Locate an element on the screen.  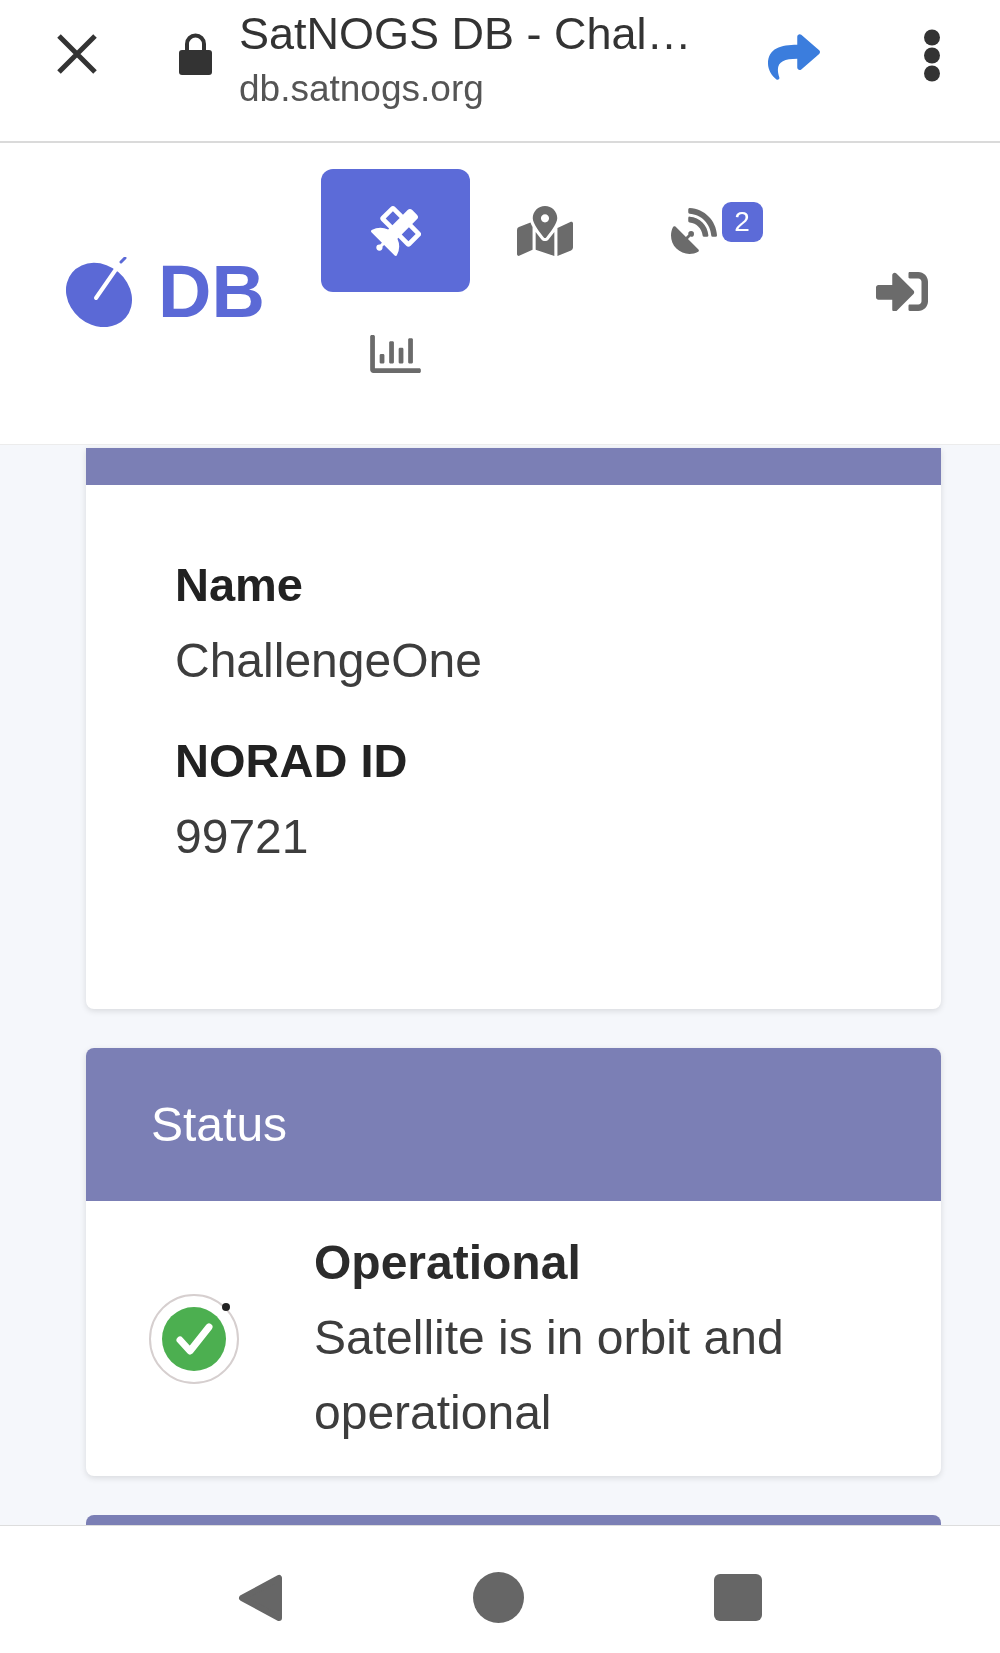
status-name: Operational is located at coordinates (448, 1263).